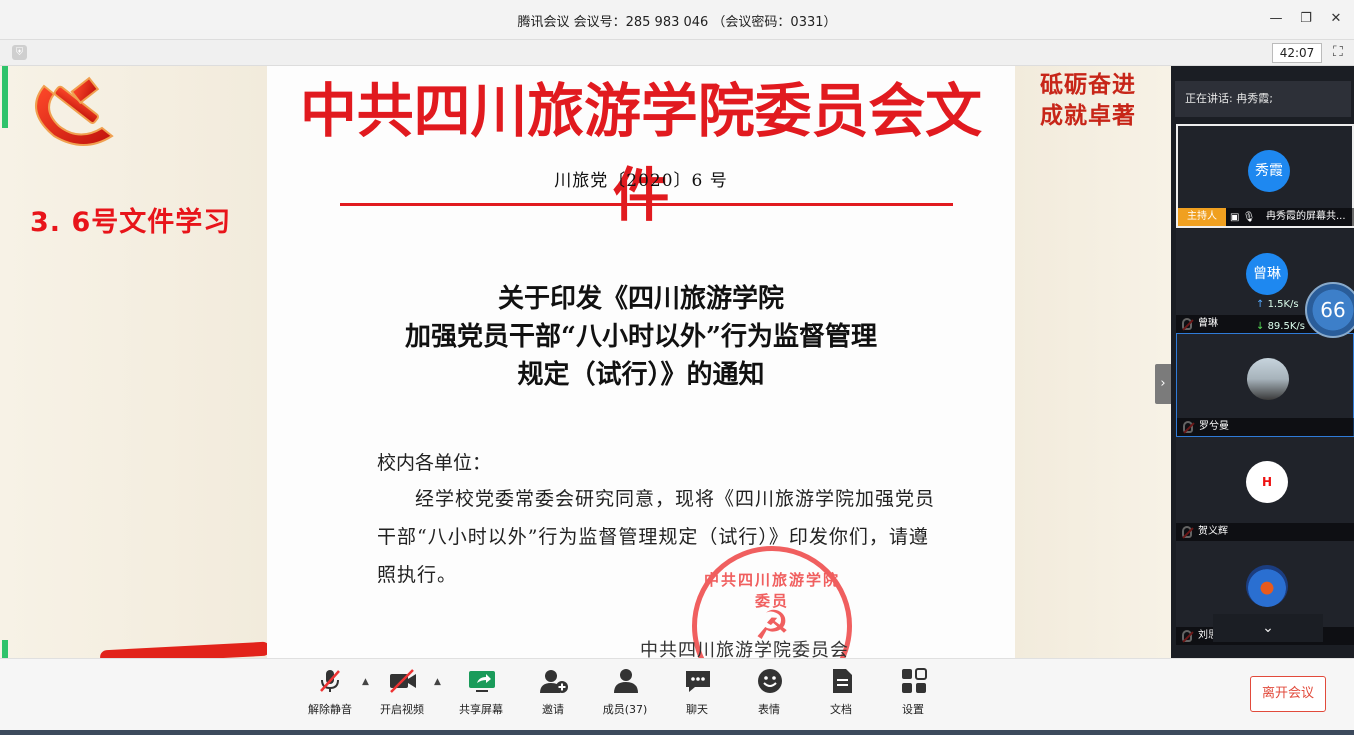 The width and height of the screenshot is (1354, 735). Describe the element at coordinates (1336, 18) in the screenshot. I see `close-icon: ✕` at that location.